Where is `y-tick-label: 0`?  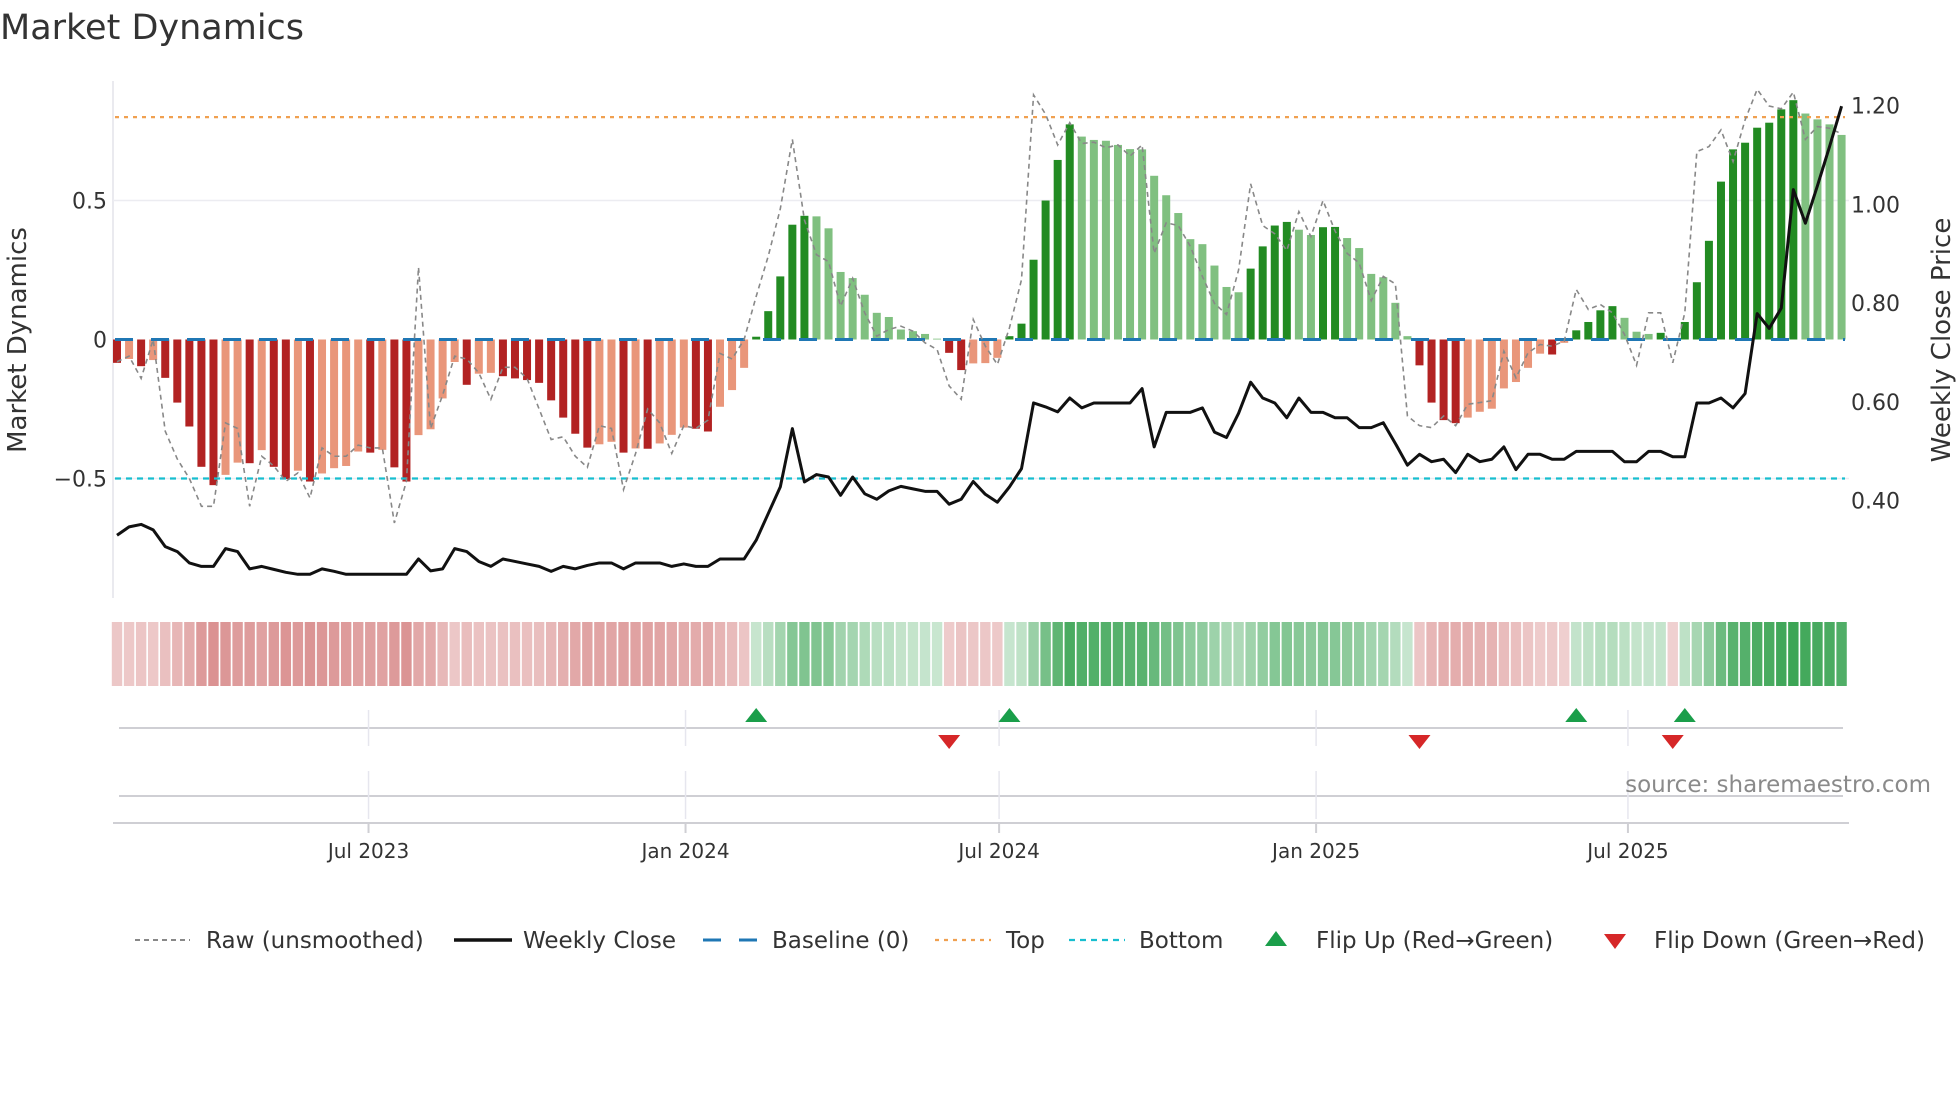
y-tick-label: 0 is located at coordinates (100, 341).